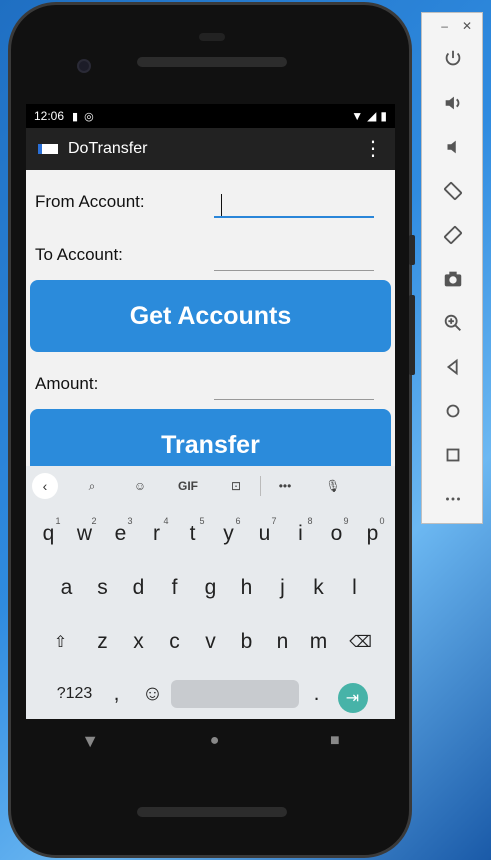 Image resolution: width=491 pixels, height=860 pixels. I want to click on search-icon: ⌕, so click(92, 486).